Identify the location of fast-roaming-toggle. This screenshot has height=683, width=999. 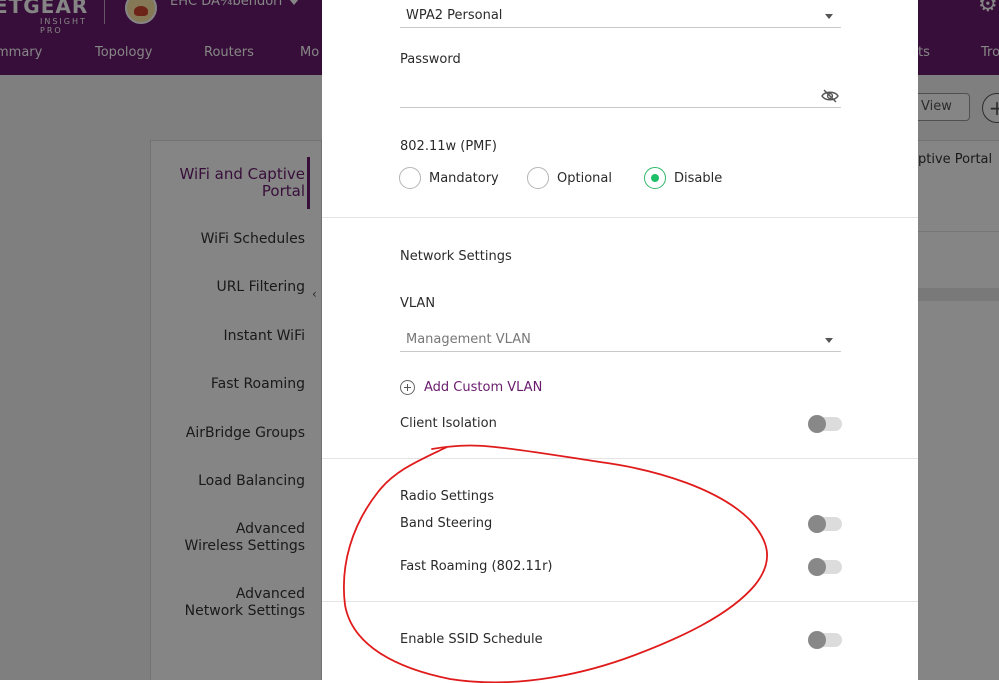
(825, 567).